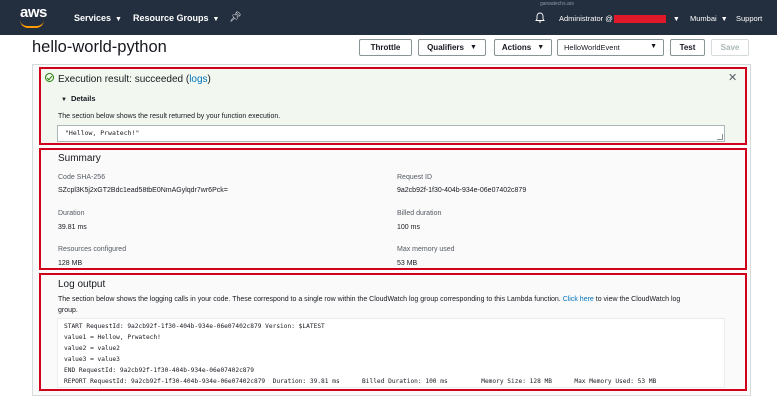  Describe the element at coordinates (586, 18) in the screenshot. I see `account-label: Administrator @` at that location.